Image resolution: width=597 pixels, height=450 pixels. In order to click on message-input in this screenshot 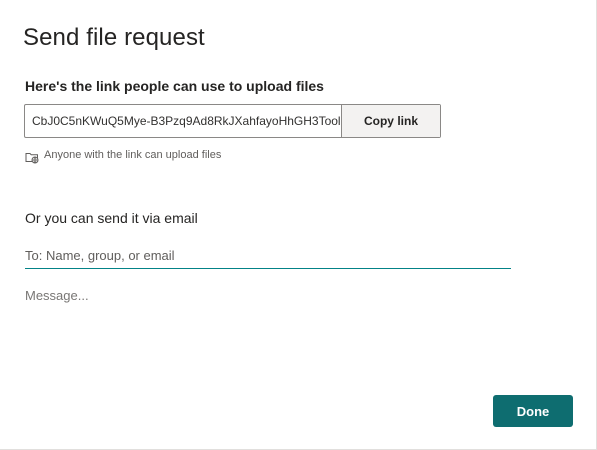, I will do `click(268, 328)`.